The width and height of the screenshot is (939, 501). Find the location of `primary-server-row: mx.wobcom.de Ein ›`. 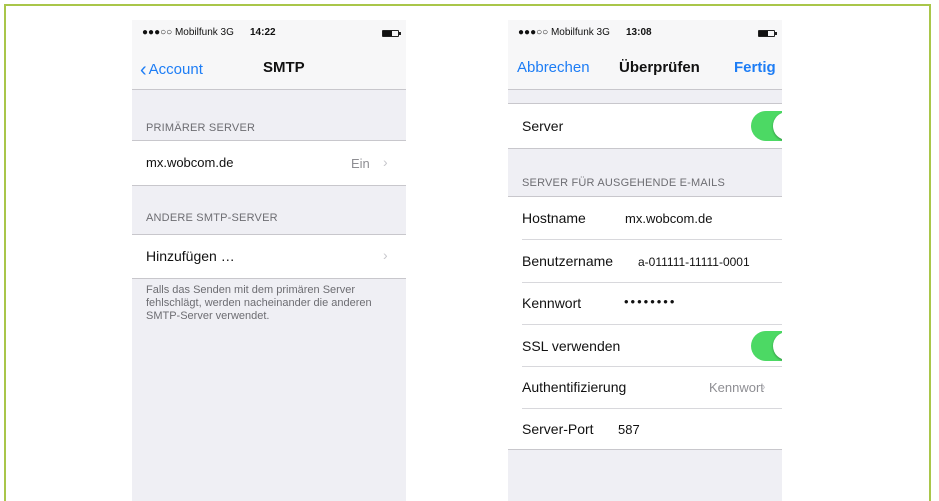

primary-server-row: mx.wobcom.de Ein › is located at coordinates (269, 163).